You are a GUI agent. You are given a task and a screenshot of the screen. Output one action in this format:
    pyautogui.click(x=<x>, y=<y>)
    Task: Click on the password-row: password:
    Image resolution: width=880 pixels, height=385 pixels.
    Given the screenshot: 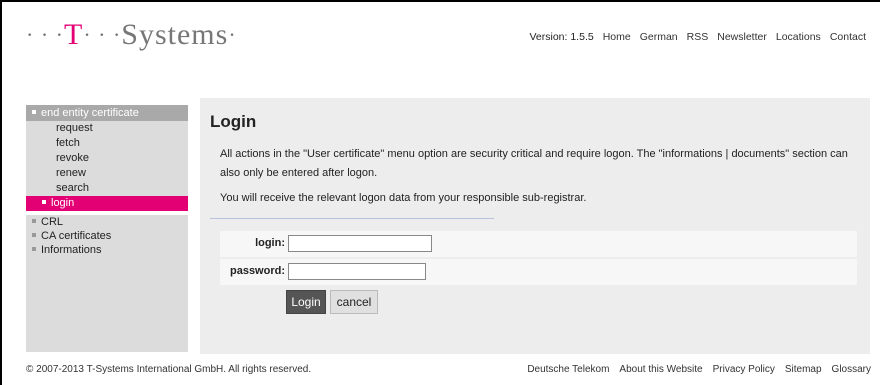 What is the action you would take?
    pyautogui.click(x=538, y=272)
    